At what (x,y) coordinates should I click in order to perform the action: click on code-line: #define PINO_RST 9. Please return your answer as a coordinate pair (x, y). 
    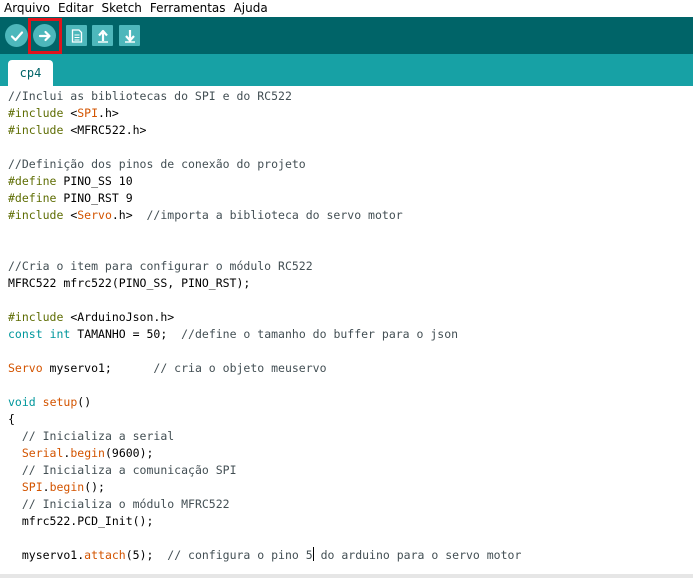
    Looking at the image, I should click on (264, 198).